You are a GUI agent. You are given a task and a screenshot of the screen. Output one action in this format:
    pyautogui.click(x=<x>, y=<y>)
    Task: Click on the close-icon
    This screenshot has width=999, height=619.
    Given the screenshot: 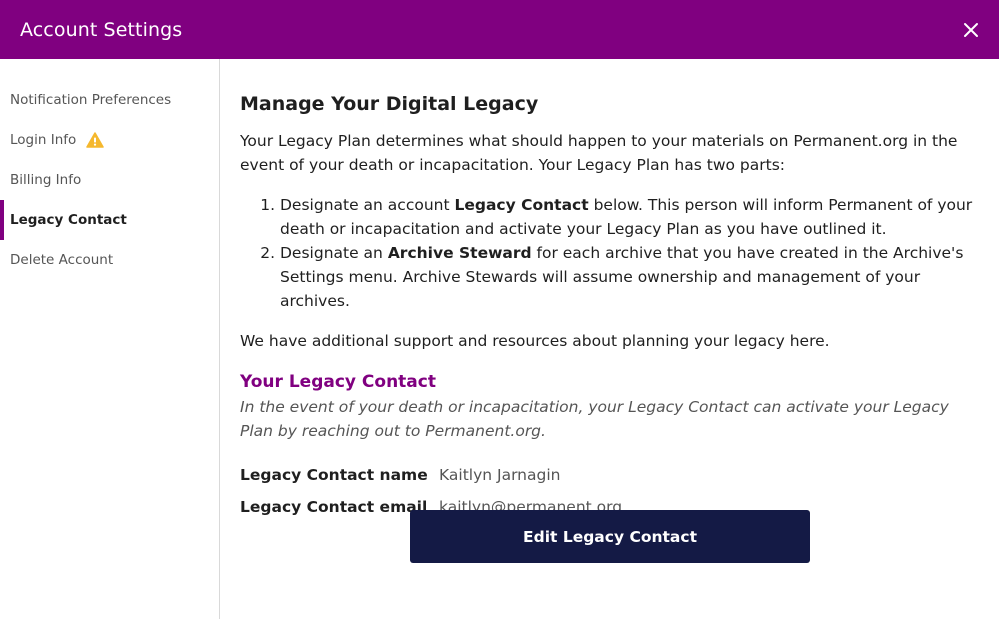 What is the action you would take?
    pyautogui.click(x=971, y=29)
    